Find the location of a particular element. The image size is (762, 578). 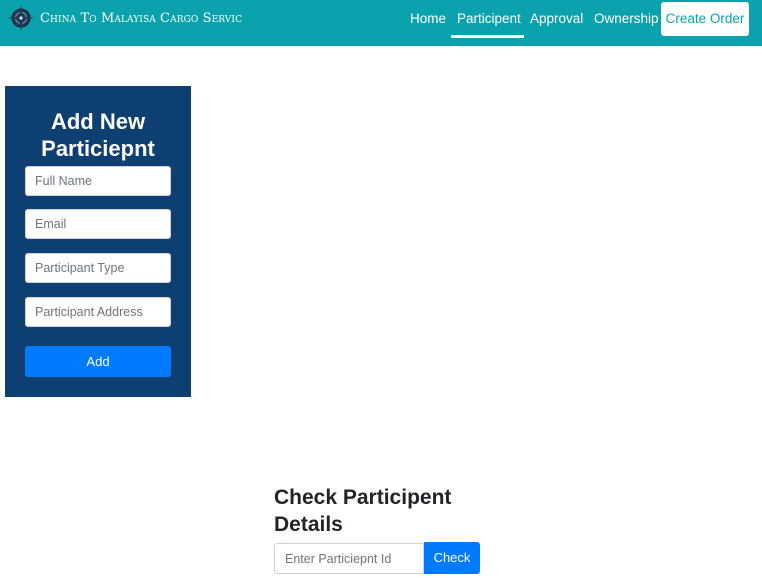

active-nav-indicator is located at coordinates (487, 36).